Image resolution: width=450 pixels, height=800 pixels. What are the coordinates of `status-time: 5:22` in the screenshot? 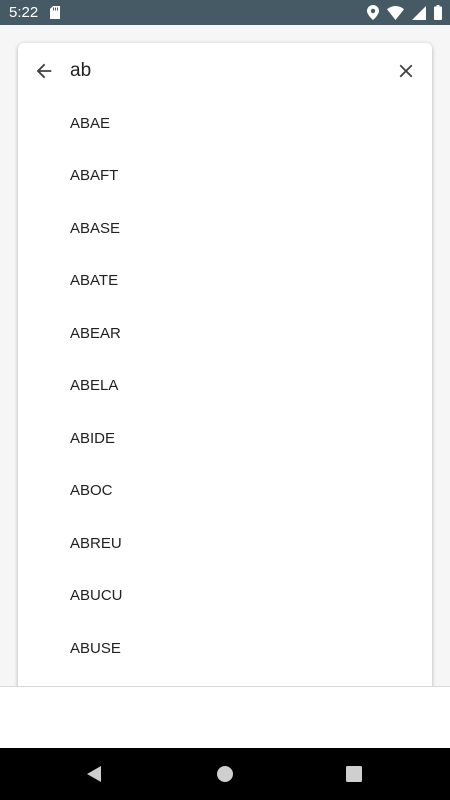 It's located at (24, 12).